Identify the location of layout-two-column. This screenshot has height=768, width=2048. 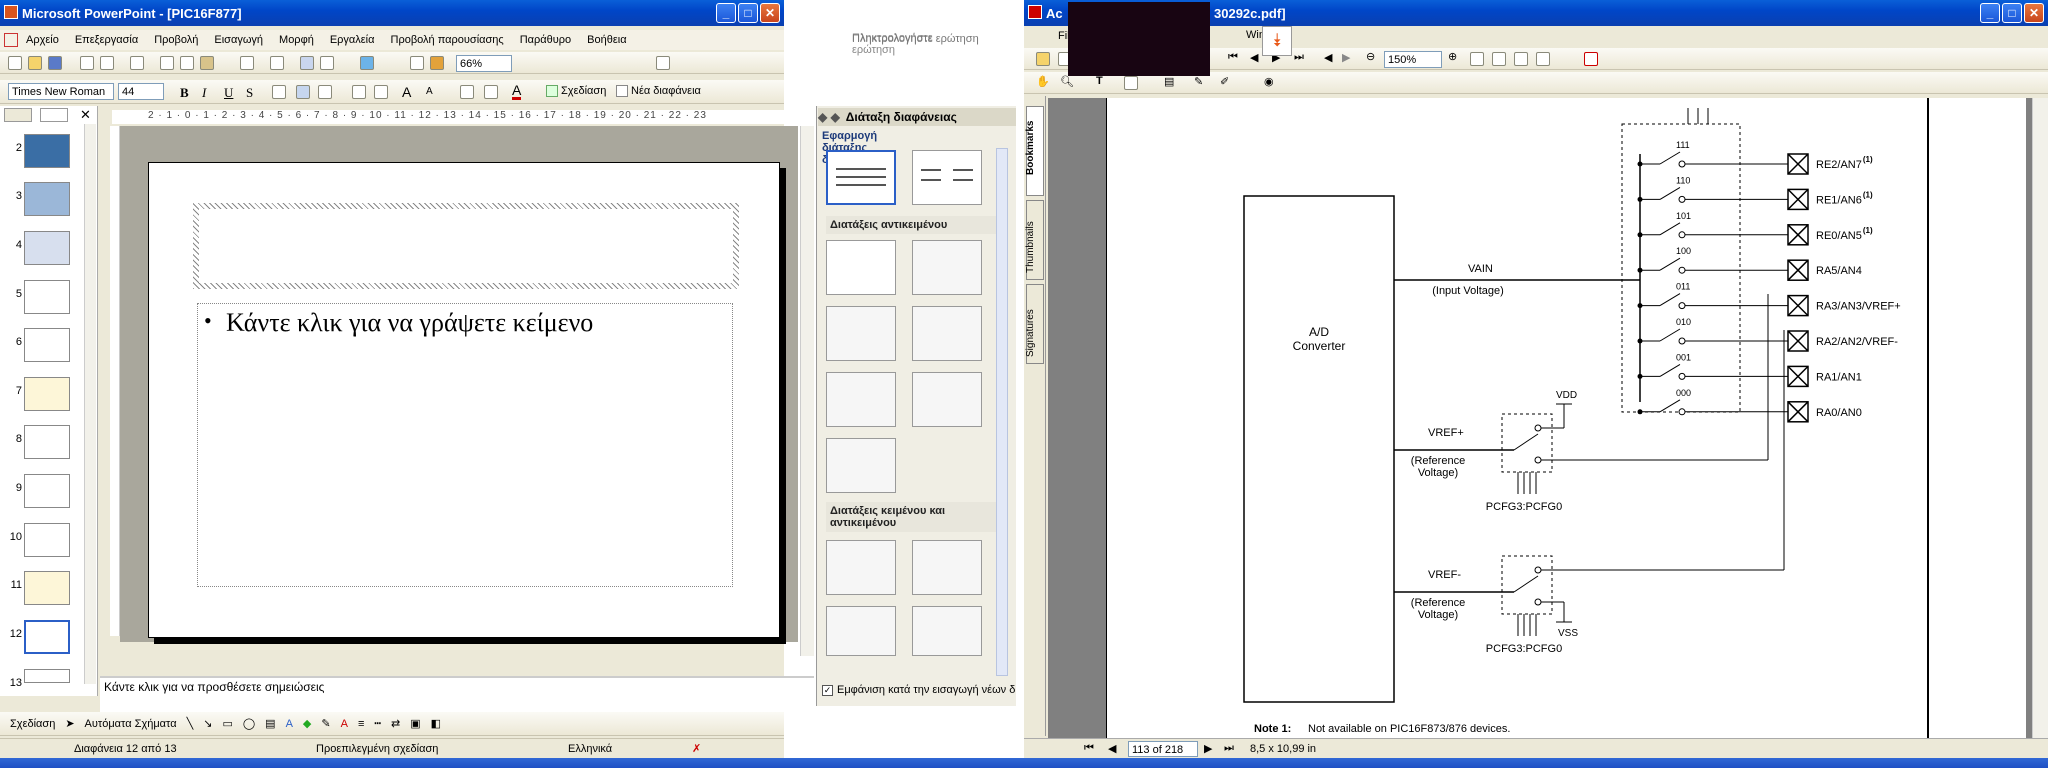
(947, 177).